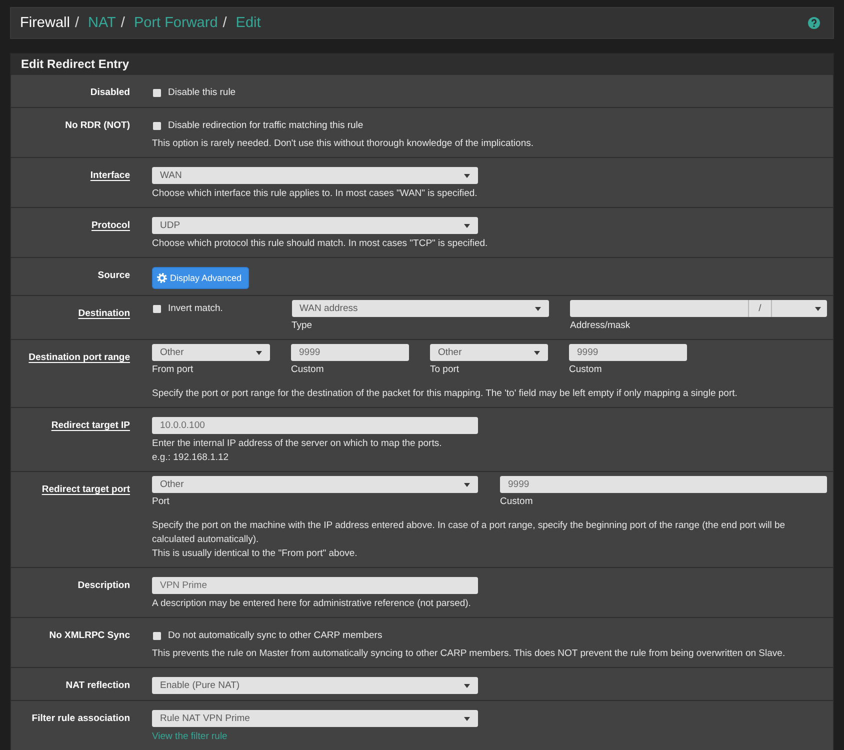 The image size is (844, 750). What do you see at coordinates (315, 175) in the screenshot?
I see `dropdown-select: WAN` at bounding box center [315, 175].